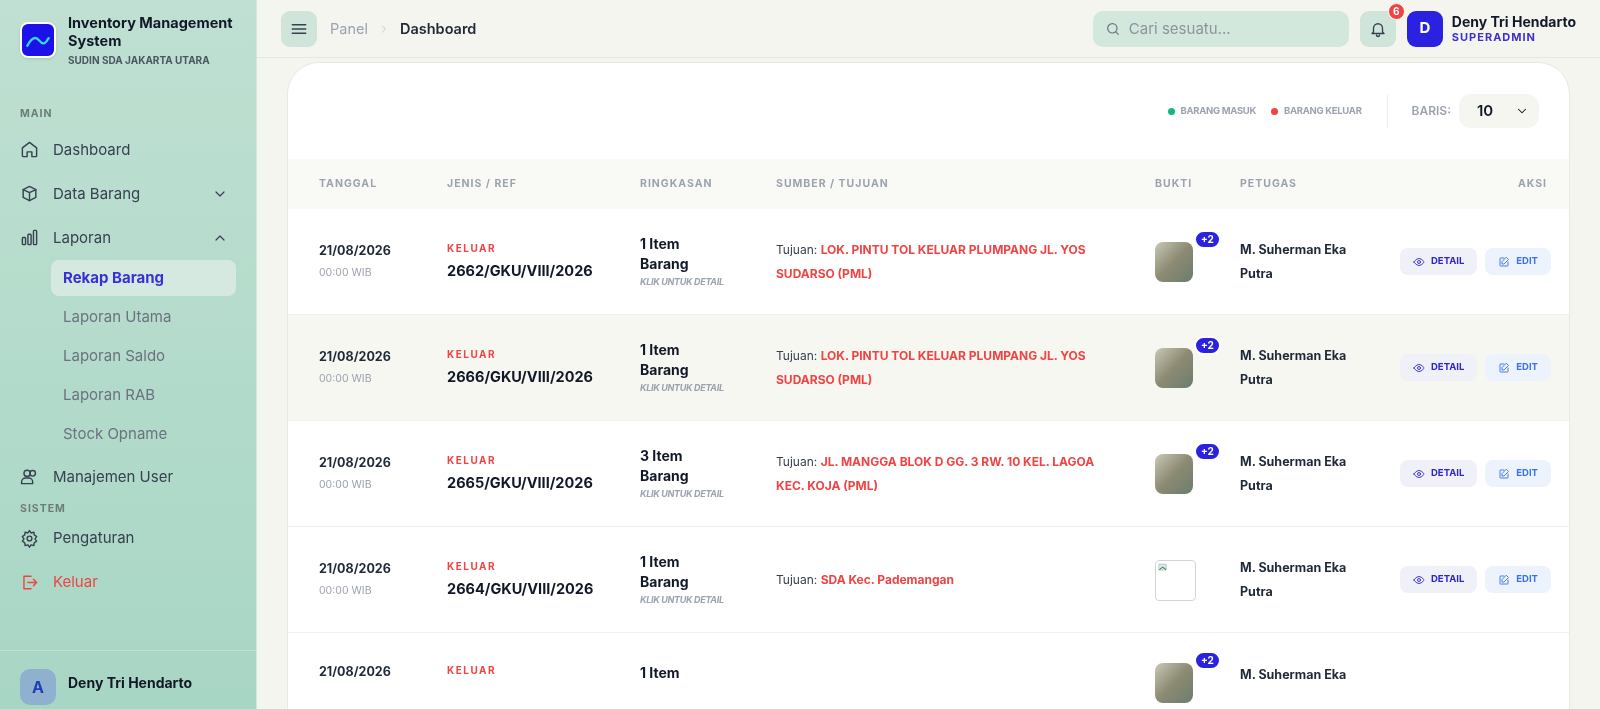 This screenshot has height=709, width=1600. Describe the element at coordinates (1269, 184) in the screenshot. I see `column-header: PETUGAS` at that location.